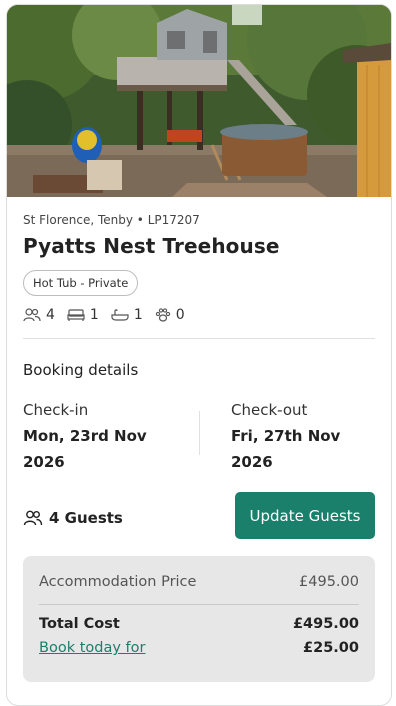 This screenshot has width=396, height=706. What do you see at coordinates (199, 433) in the screenshot?
I see `date-separator` at bounding box center [199, 433].